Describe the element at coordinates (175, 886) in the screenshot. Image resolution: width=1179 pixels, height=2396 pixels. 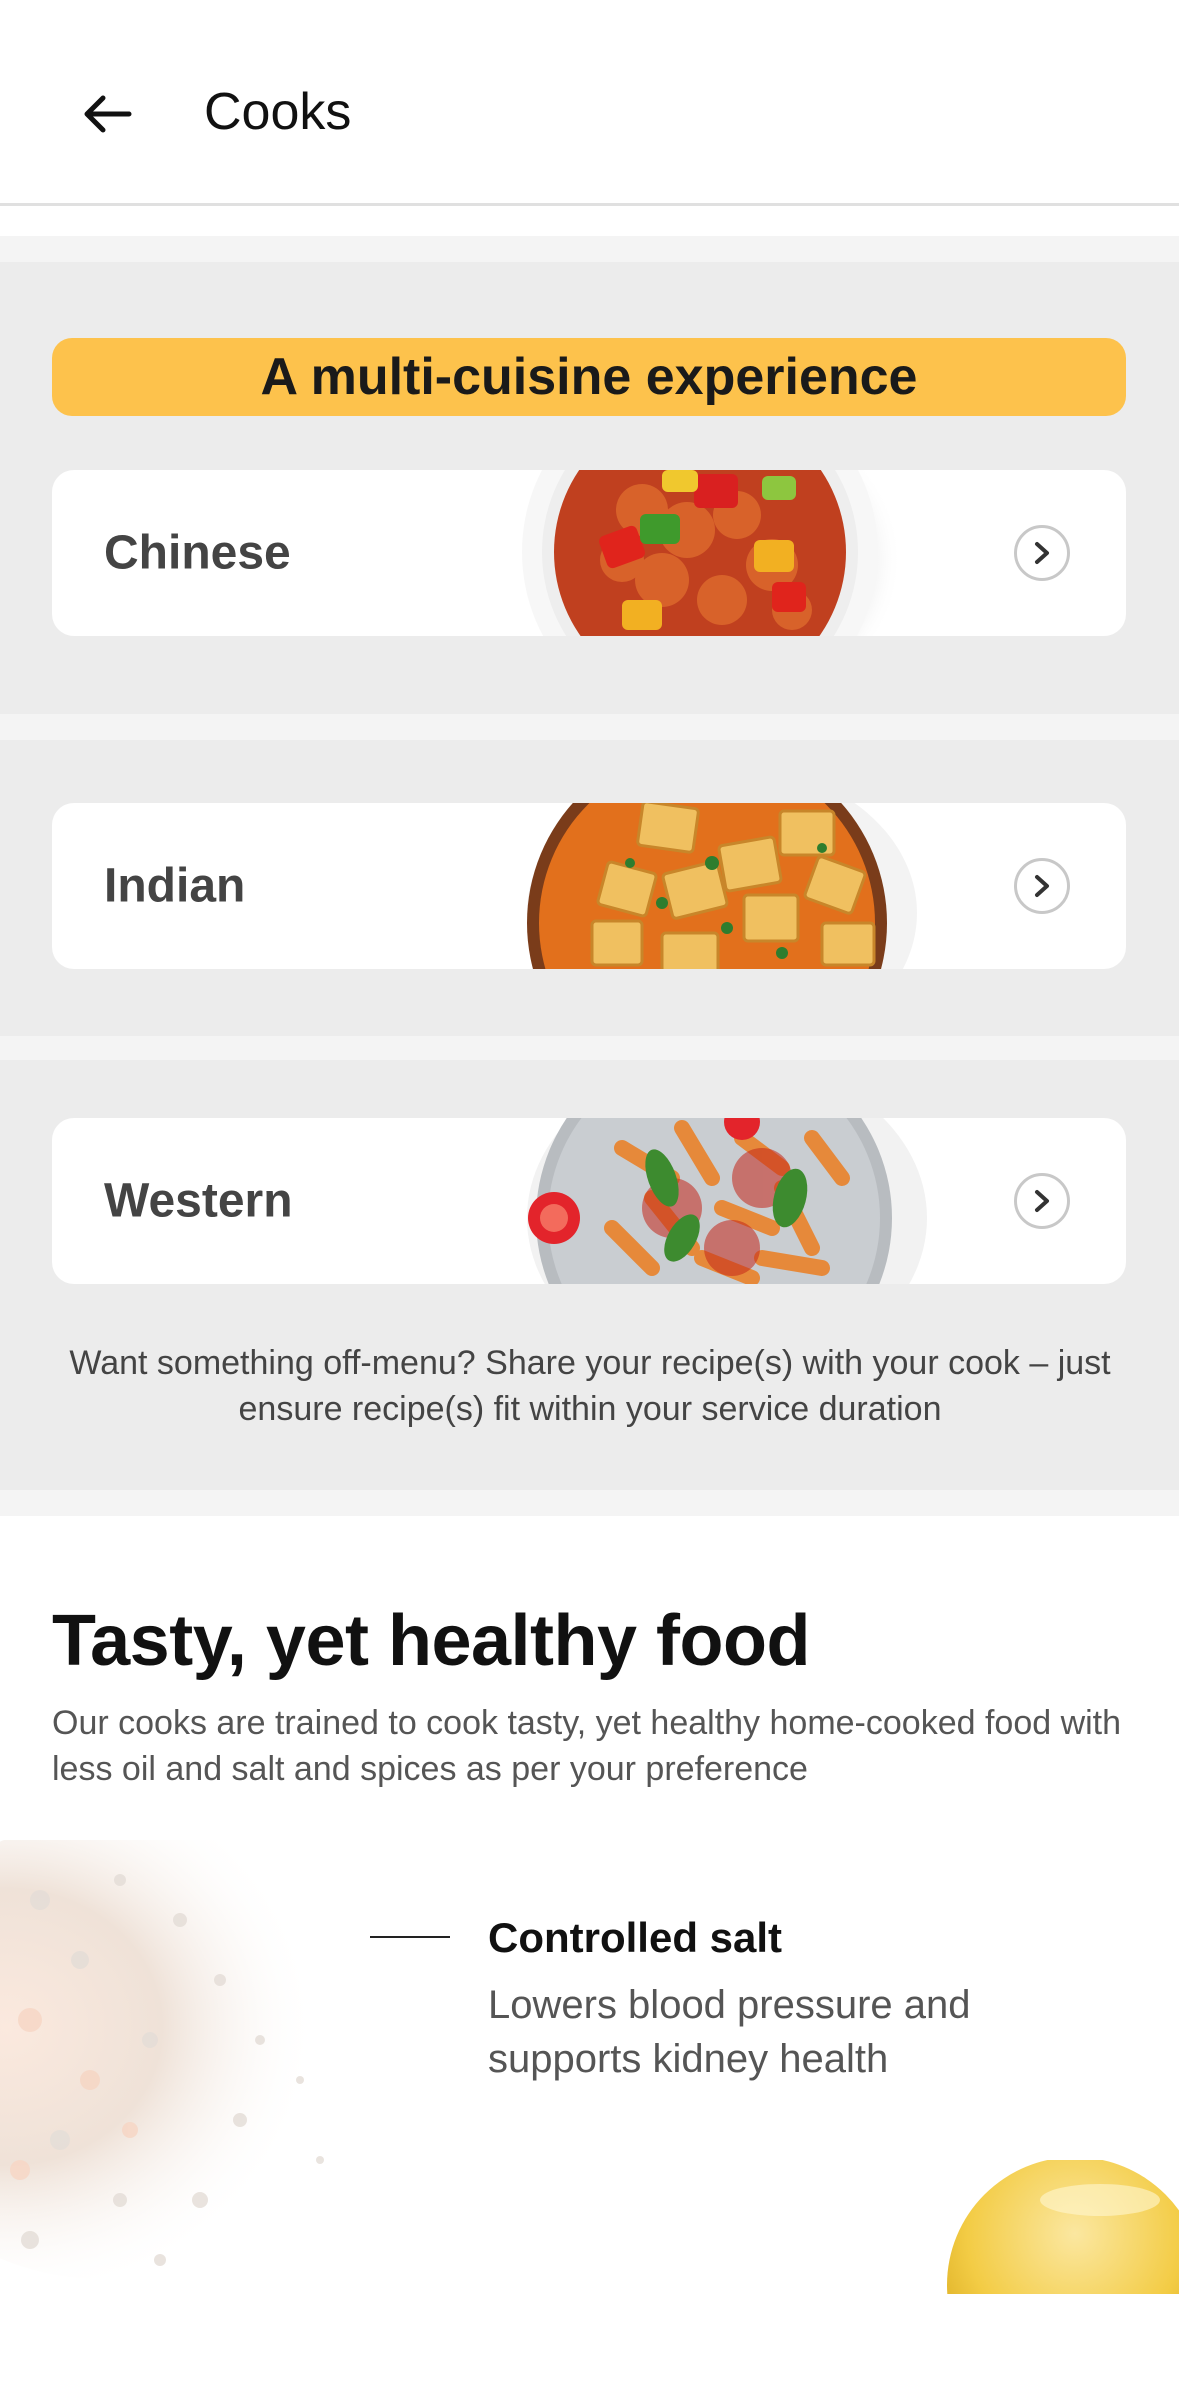
I see `cuisine-label: Indian` at that location.